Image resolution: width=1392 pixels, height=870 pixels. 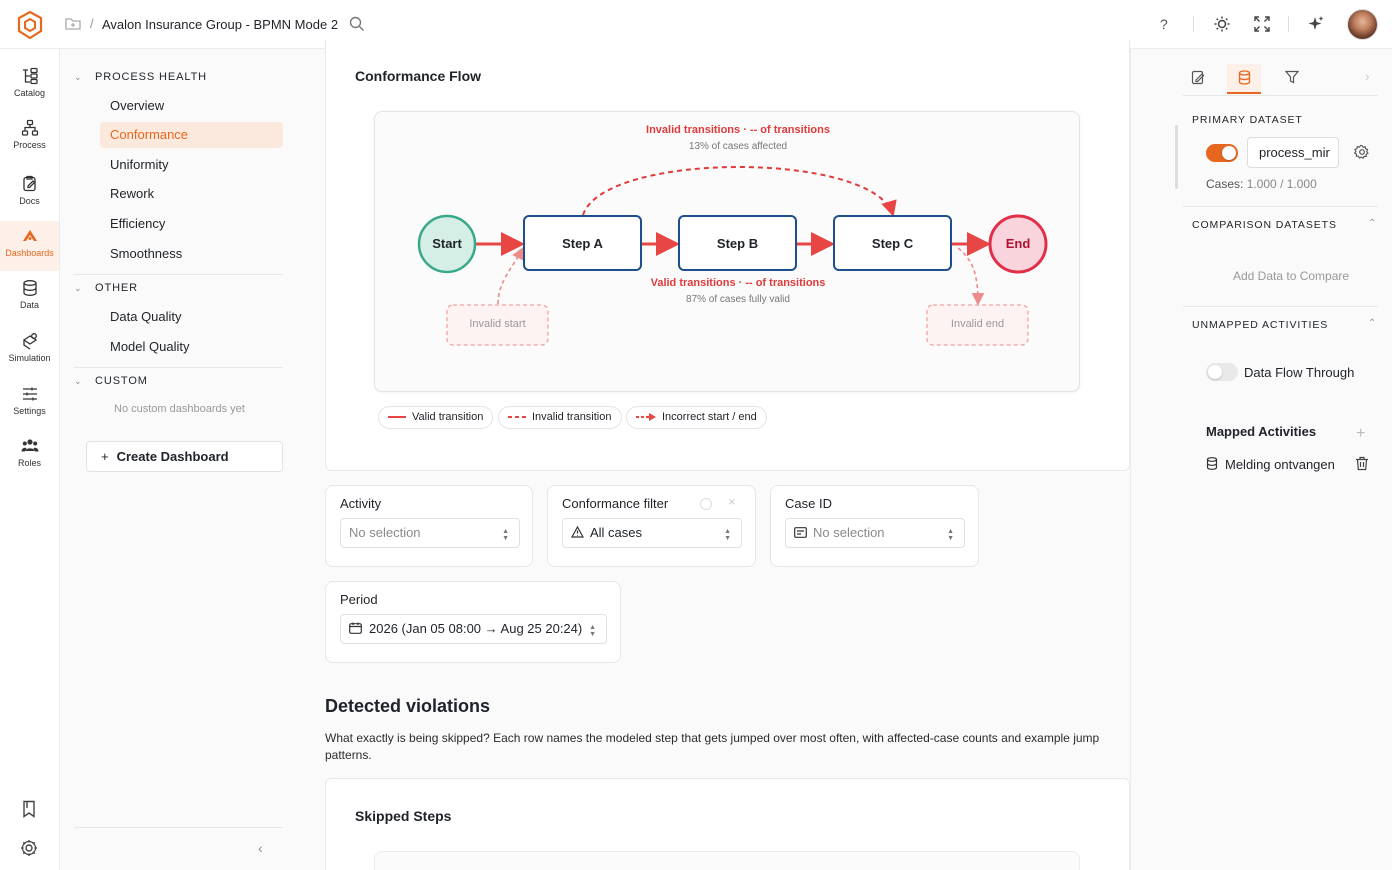 What do you see at coordinates (1244, 77) in the screenshot?
I see `database-icon` at bounding box center [1244, 77].